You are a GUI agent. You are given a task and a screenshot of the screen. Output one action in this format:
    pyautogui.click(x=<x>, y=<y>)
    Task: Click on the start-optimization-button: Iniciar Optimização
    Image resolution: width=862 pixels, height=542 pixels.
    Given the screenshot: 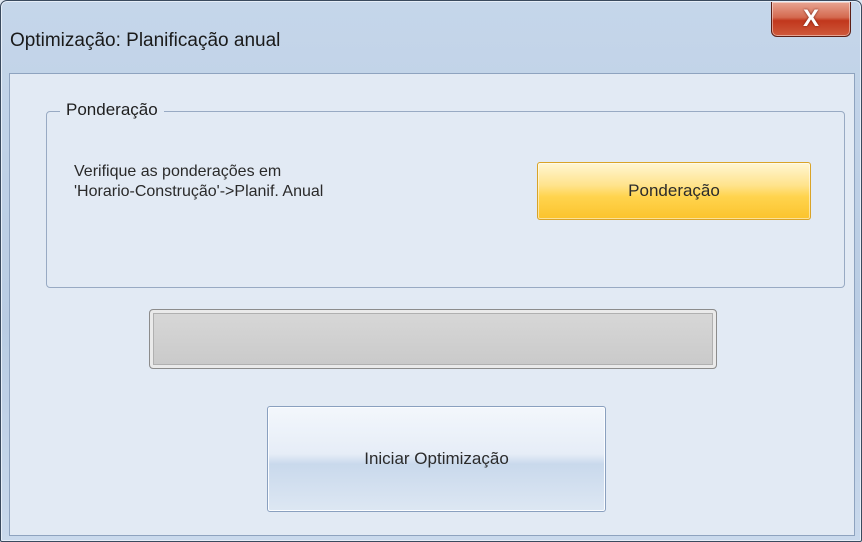 What is the action you would take?
    pyautogui.click(x=436, y=459)
    